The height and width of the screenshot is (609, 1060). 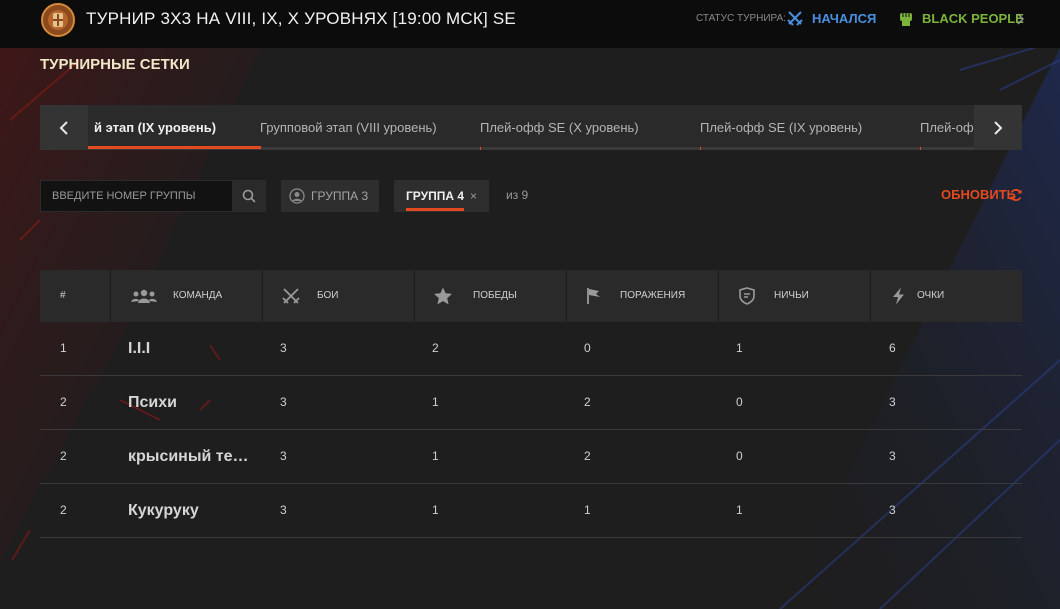 What do you see at coordinates (593, 296) in the screenshot?
I see `flag-icon` at bounding box center [593, 296].